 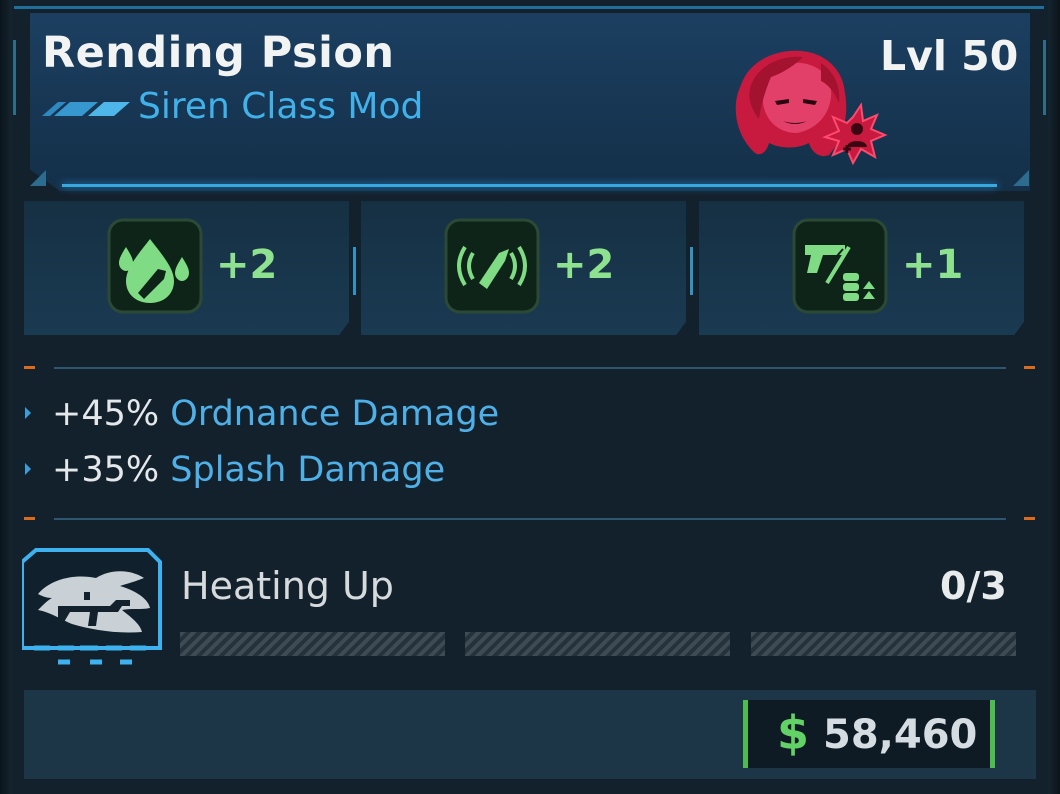 I want to click on stat-1-value: +45%, so click(x=106, y=414).